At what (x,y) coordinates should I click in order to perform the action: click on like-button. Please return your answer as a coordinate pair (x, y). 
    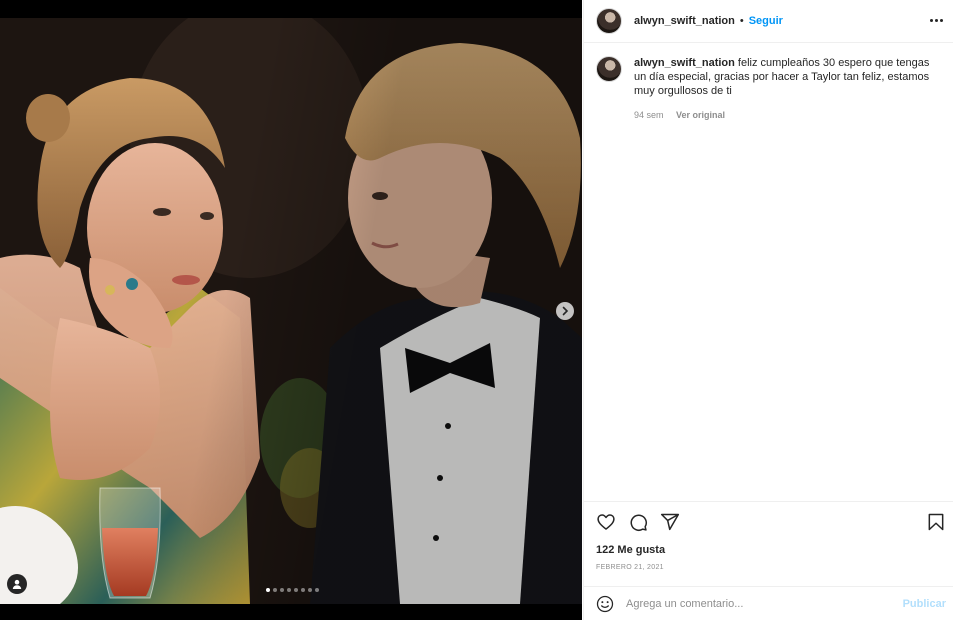
    Looking at the image, I should click on (606, 522).